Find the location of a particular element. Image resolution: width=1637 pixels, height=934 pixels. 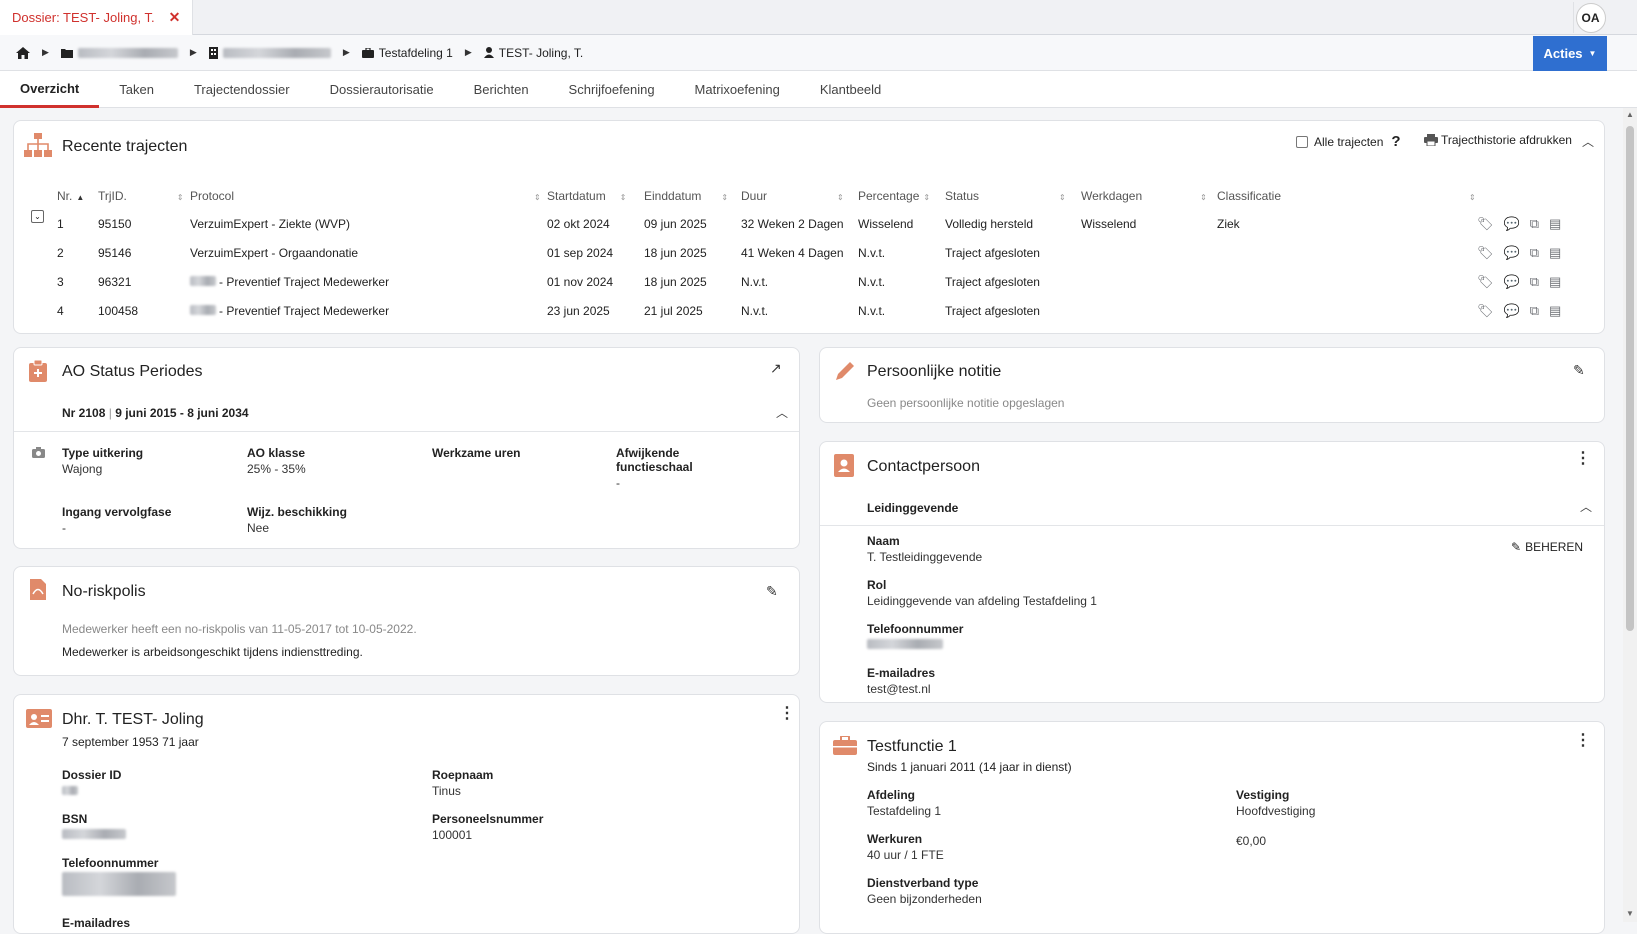

dossier-tab: Dossier: TEST- Joling, T. ✕ is located at coordinates (97, 17).